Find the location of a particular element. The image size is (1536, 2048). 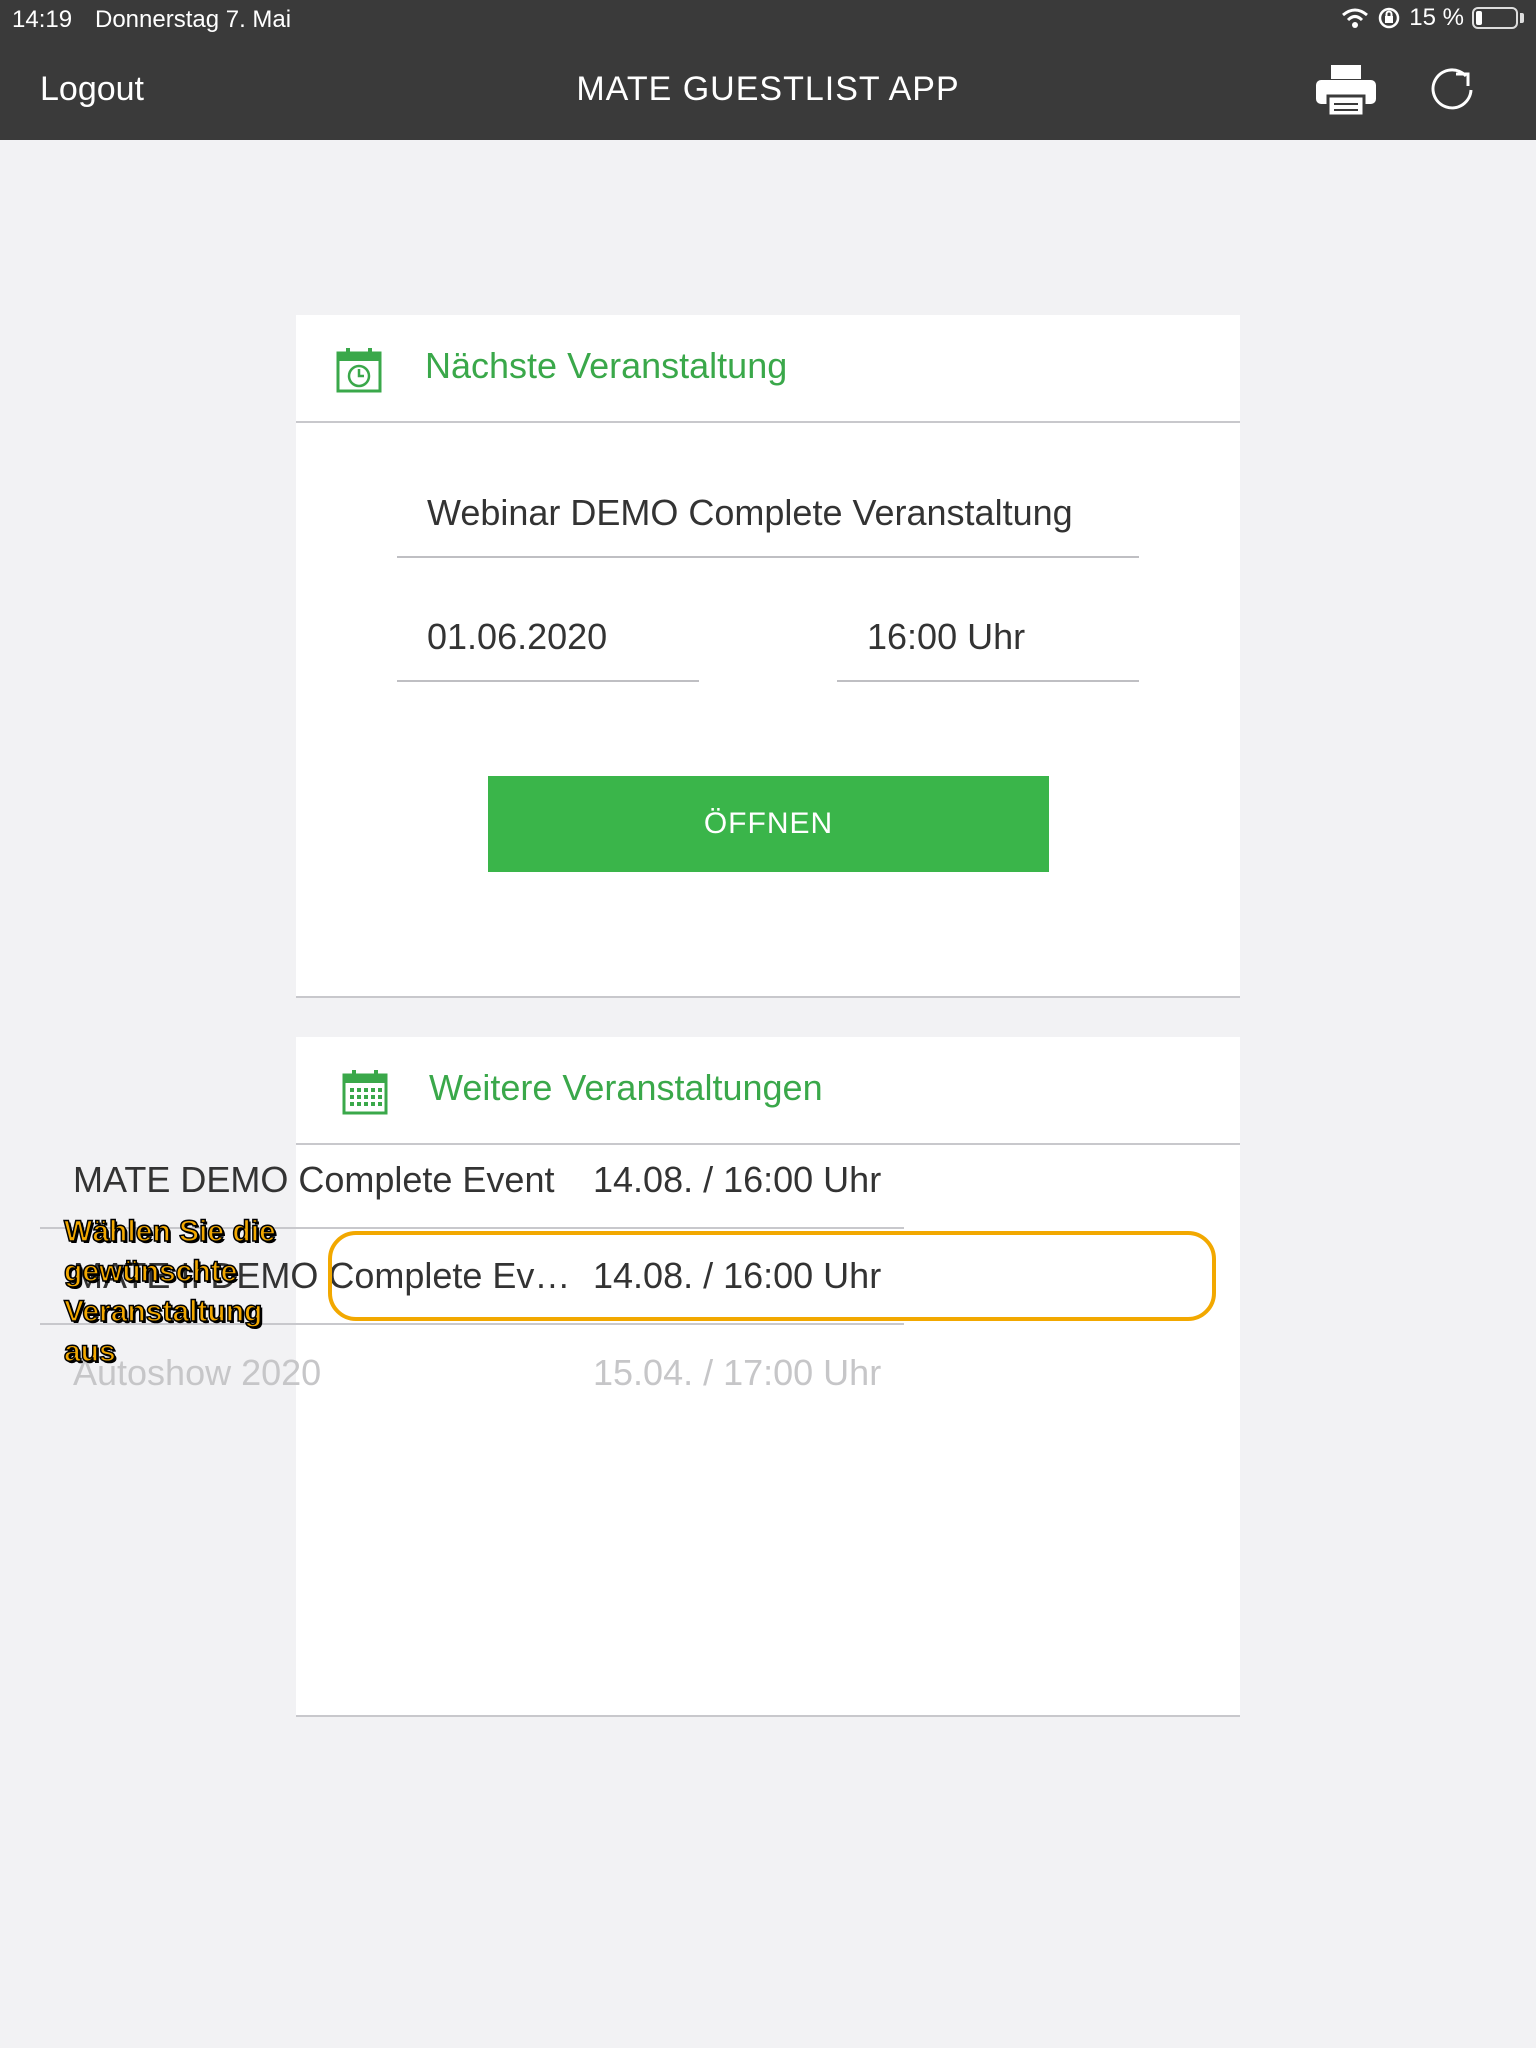

battery-percentage: 15 % is located at coordinates (1436, 17).